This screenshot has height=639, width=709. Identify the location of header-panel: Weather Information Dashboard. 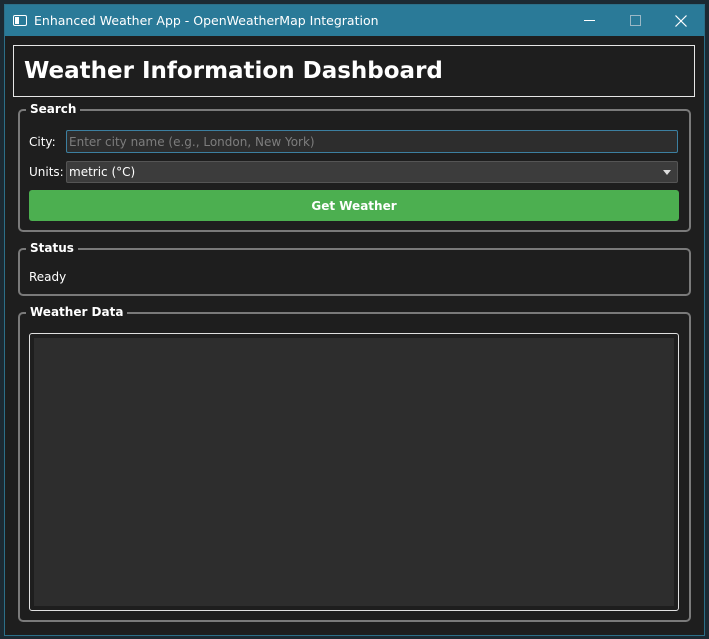
(354, 71).